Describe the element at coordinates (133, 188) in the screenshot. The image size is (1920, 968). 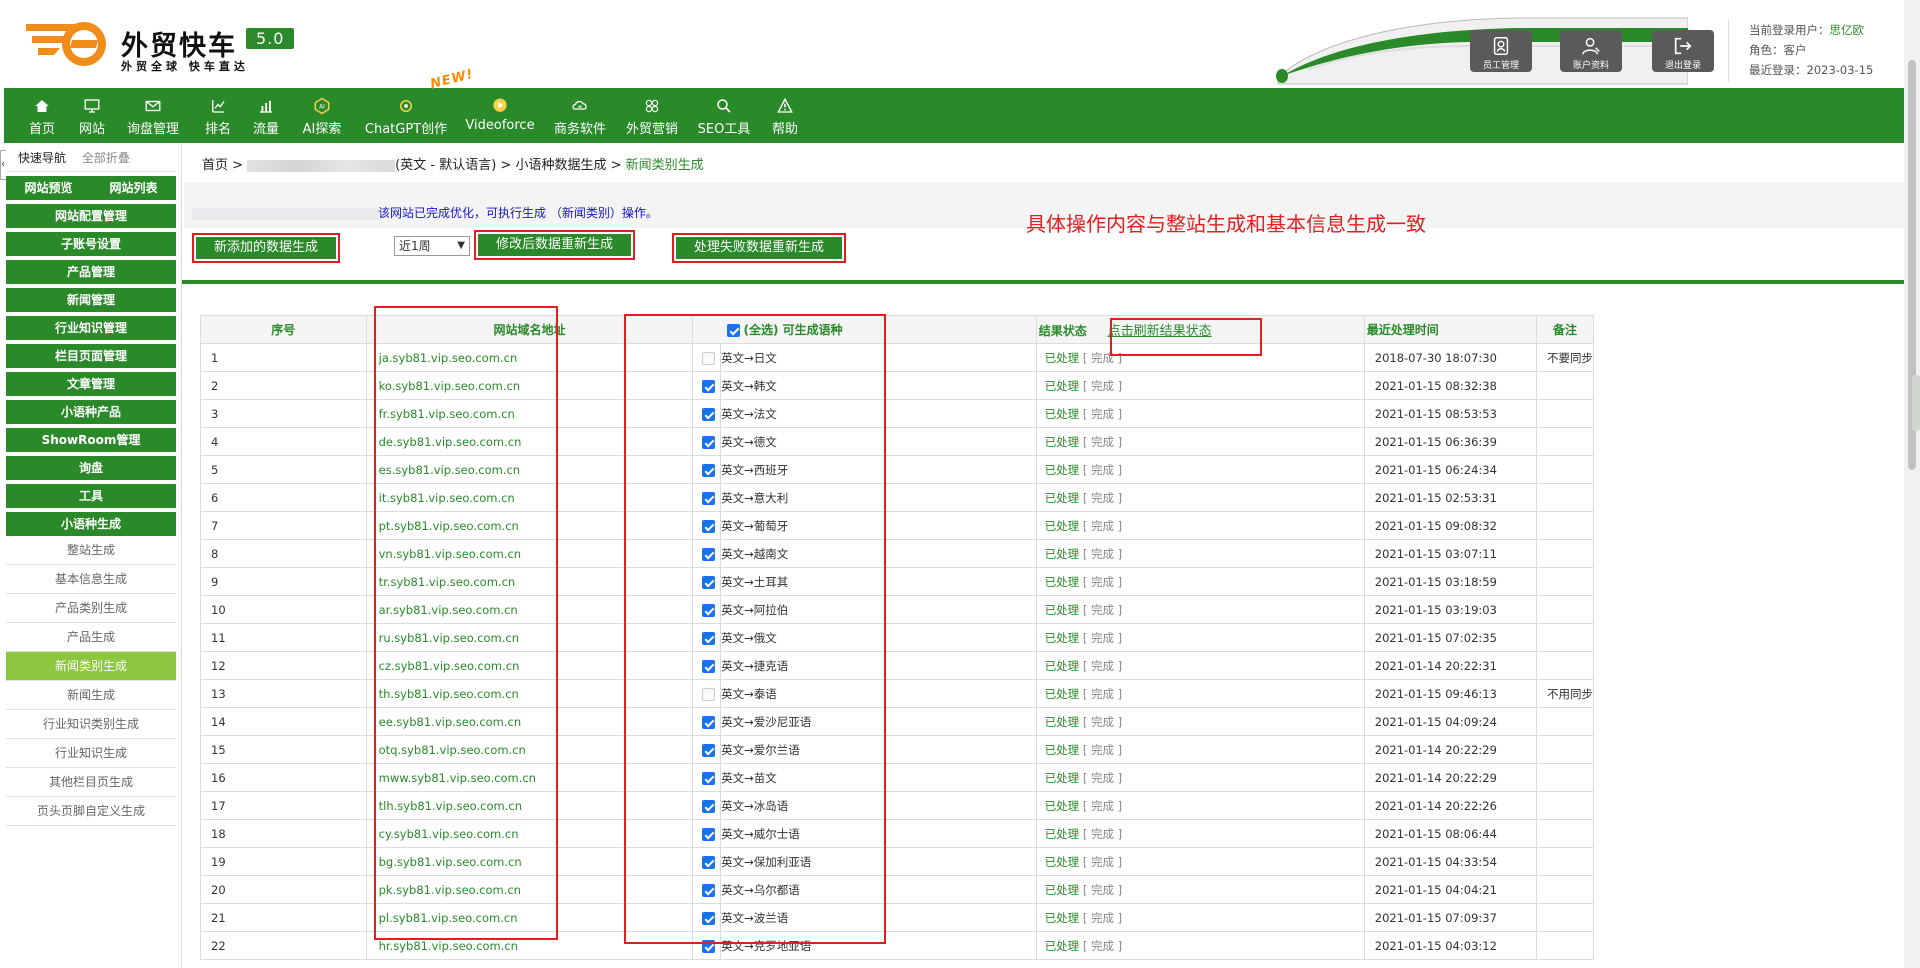
I see `tab-site-list: 网站列表` at that location.